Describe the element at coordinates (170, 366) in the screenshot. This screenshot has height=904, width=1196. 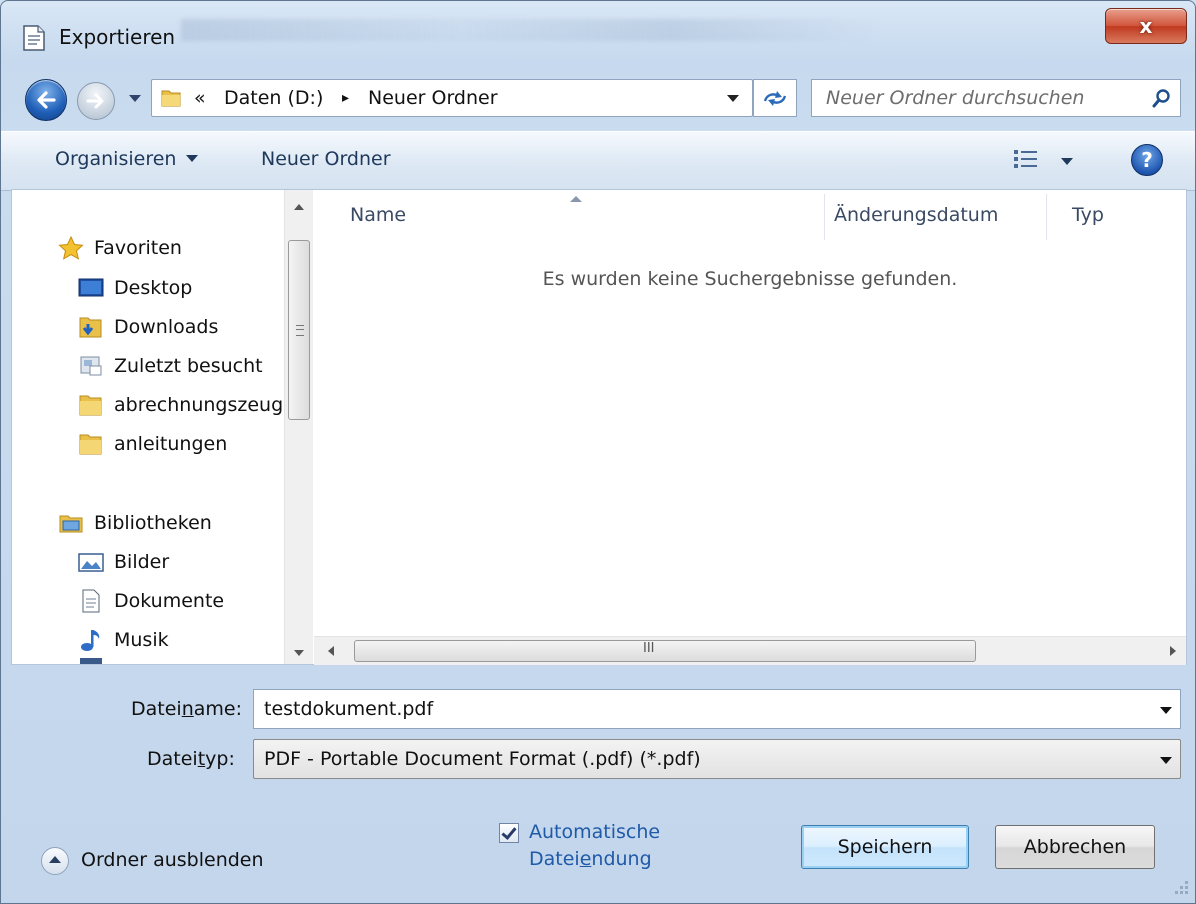
I see `nav-recent-places: Zuletzt besucht` at that location.